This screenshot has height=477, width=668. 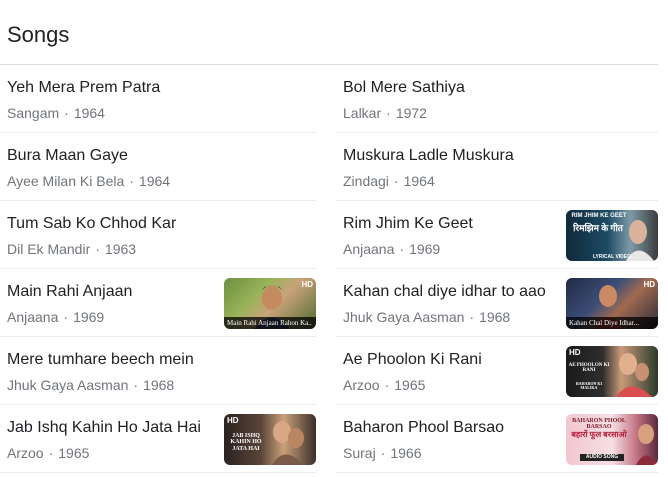 I want to click on song-name: Bol Mere Sathiya, so click(x=404, y=87).